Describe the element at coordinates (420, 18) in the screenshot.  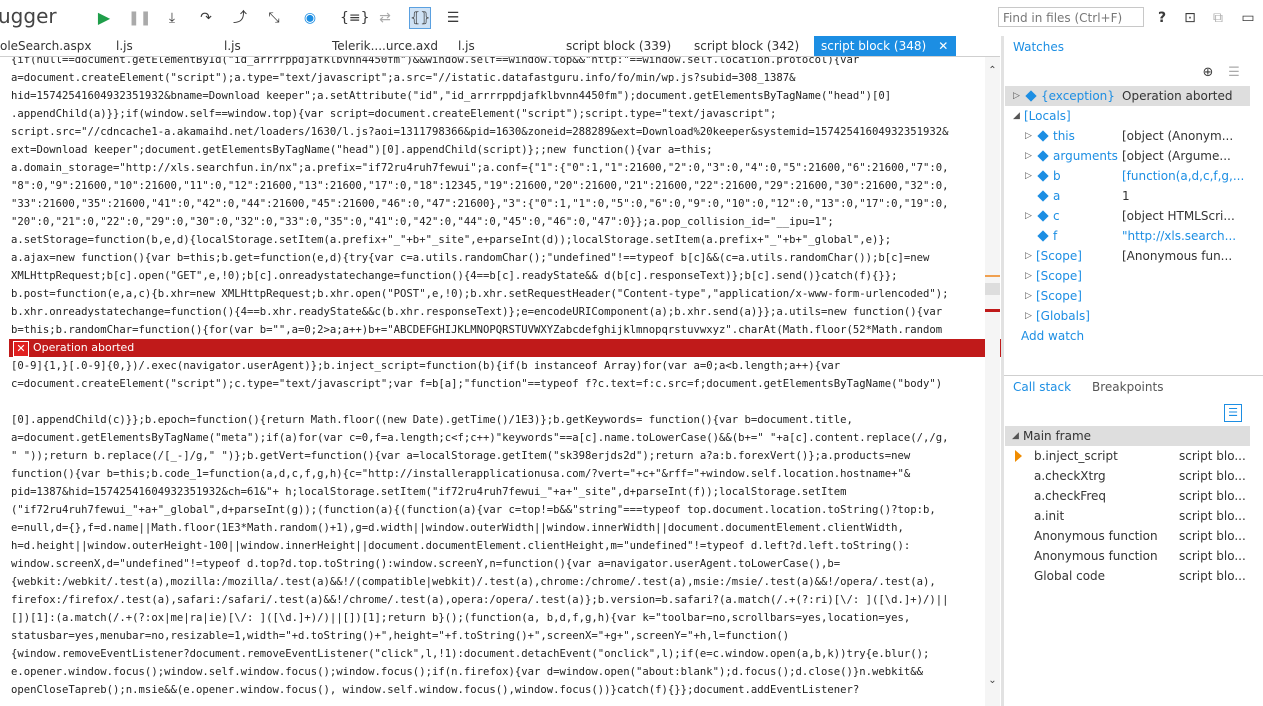
I see `just-my-code-button: ⦃⦄` at that location.